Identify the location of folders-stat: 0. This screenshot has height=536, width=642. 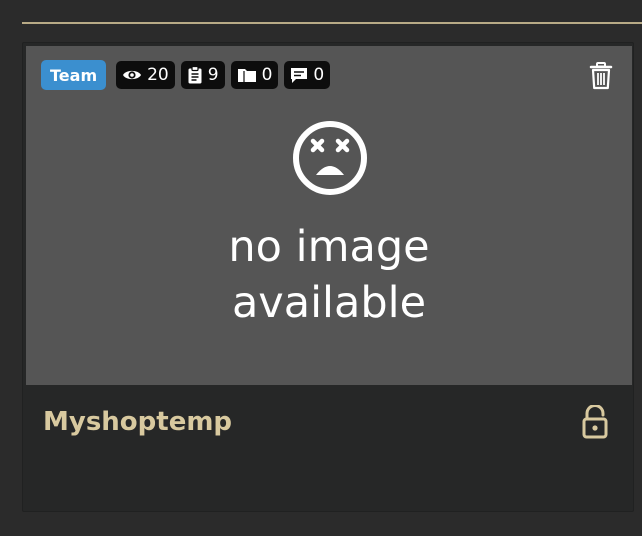
(254, 75).